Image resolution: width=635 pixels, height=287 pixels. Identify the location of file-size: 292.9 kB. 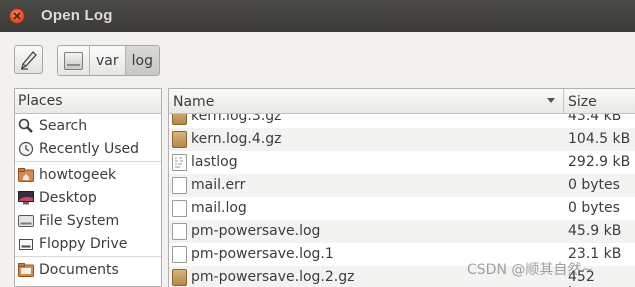
(599, 162).